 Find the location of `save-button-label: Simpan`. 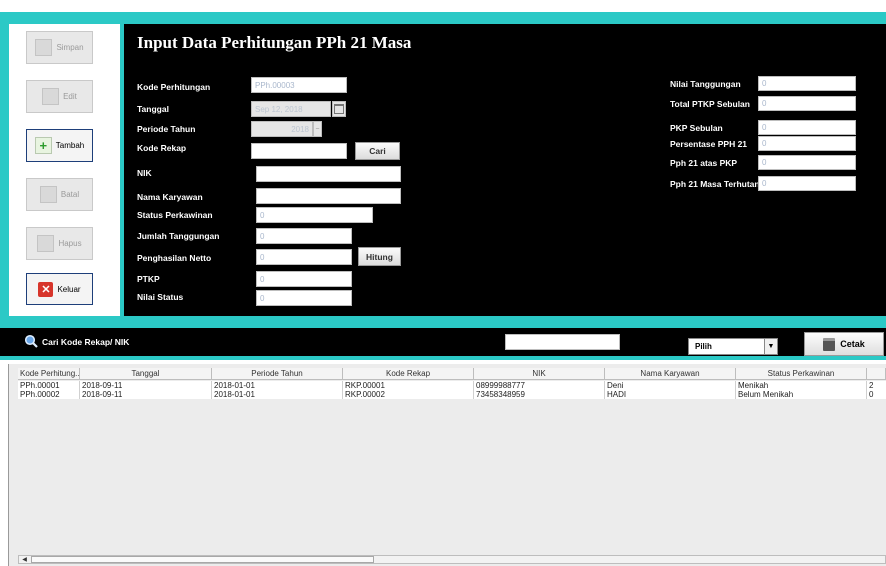

save-button-label: Simpan is located at coordinates (70, 47).